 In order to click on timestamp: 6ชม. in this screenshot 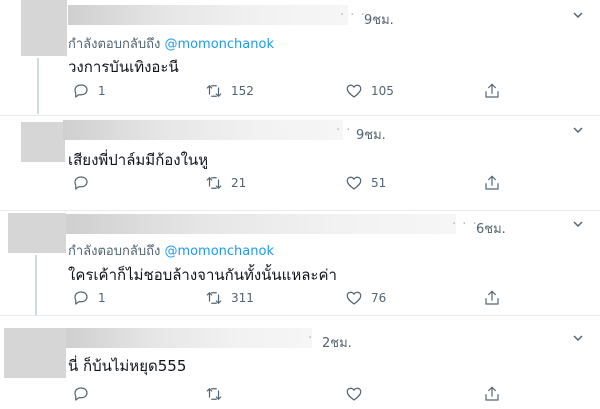, I will do `click(491, 228)`.